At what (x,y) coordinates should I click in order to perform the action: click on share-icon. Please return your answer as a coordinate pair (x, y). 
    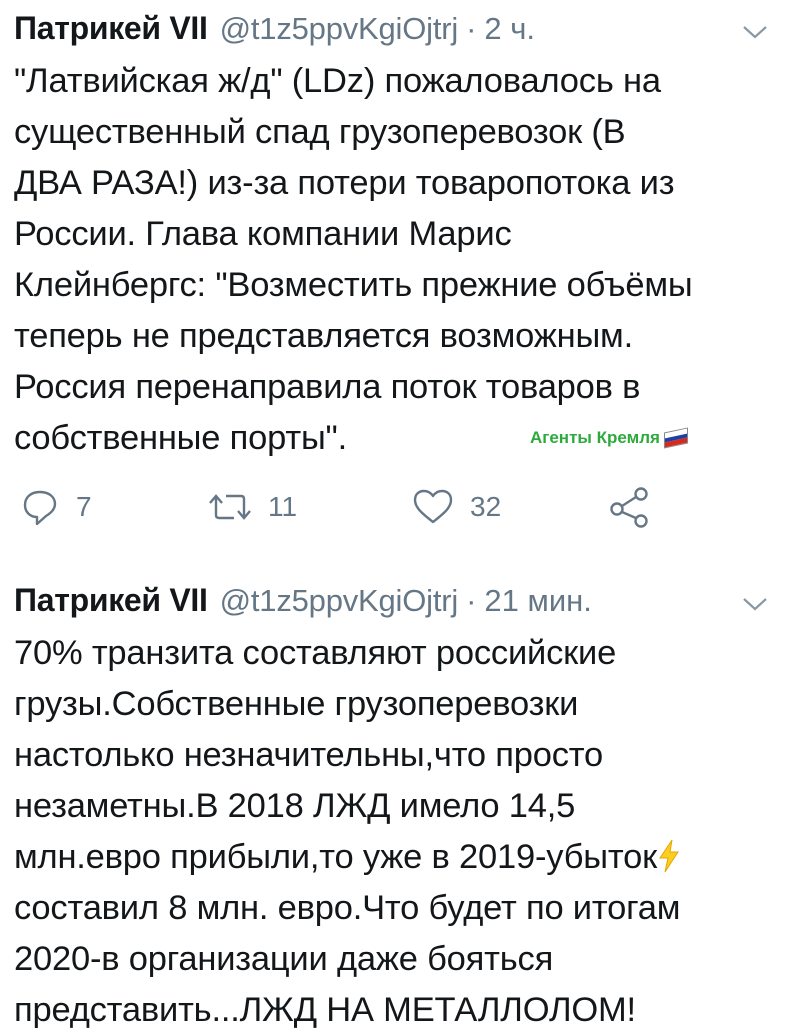
    Looking at the image, I should click on (629, 507).